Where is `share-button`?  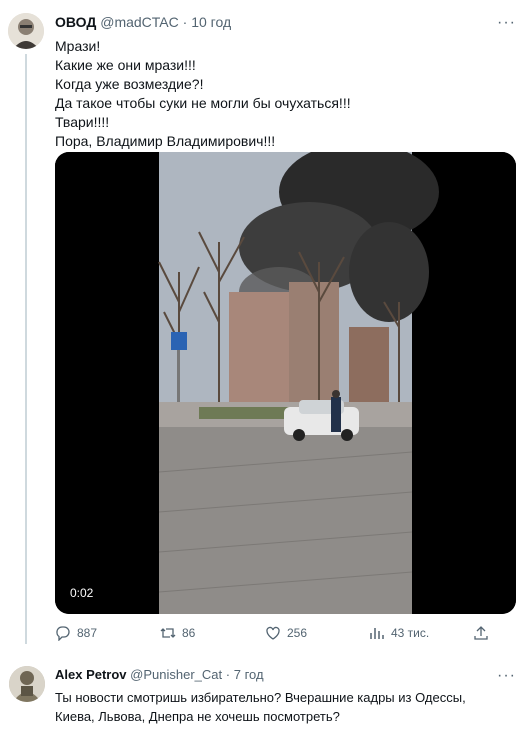 share-button is located at coordinates (481, 633).